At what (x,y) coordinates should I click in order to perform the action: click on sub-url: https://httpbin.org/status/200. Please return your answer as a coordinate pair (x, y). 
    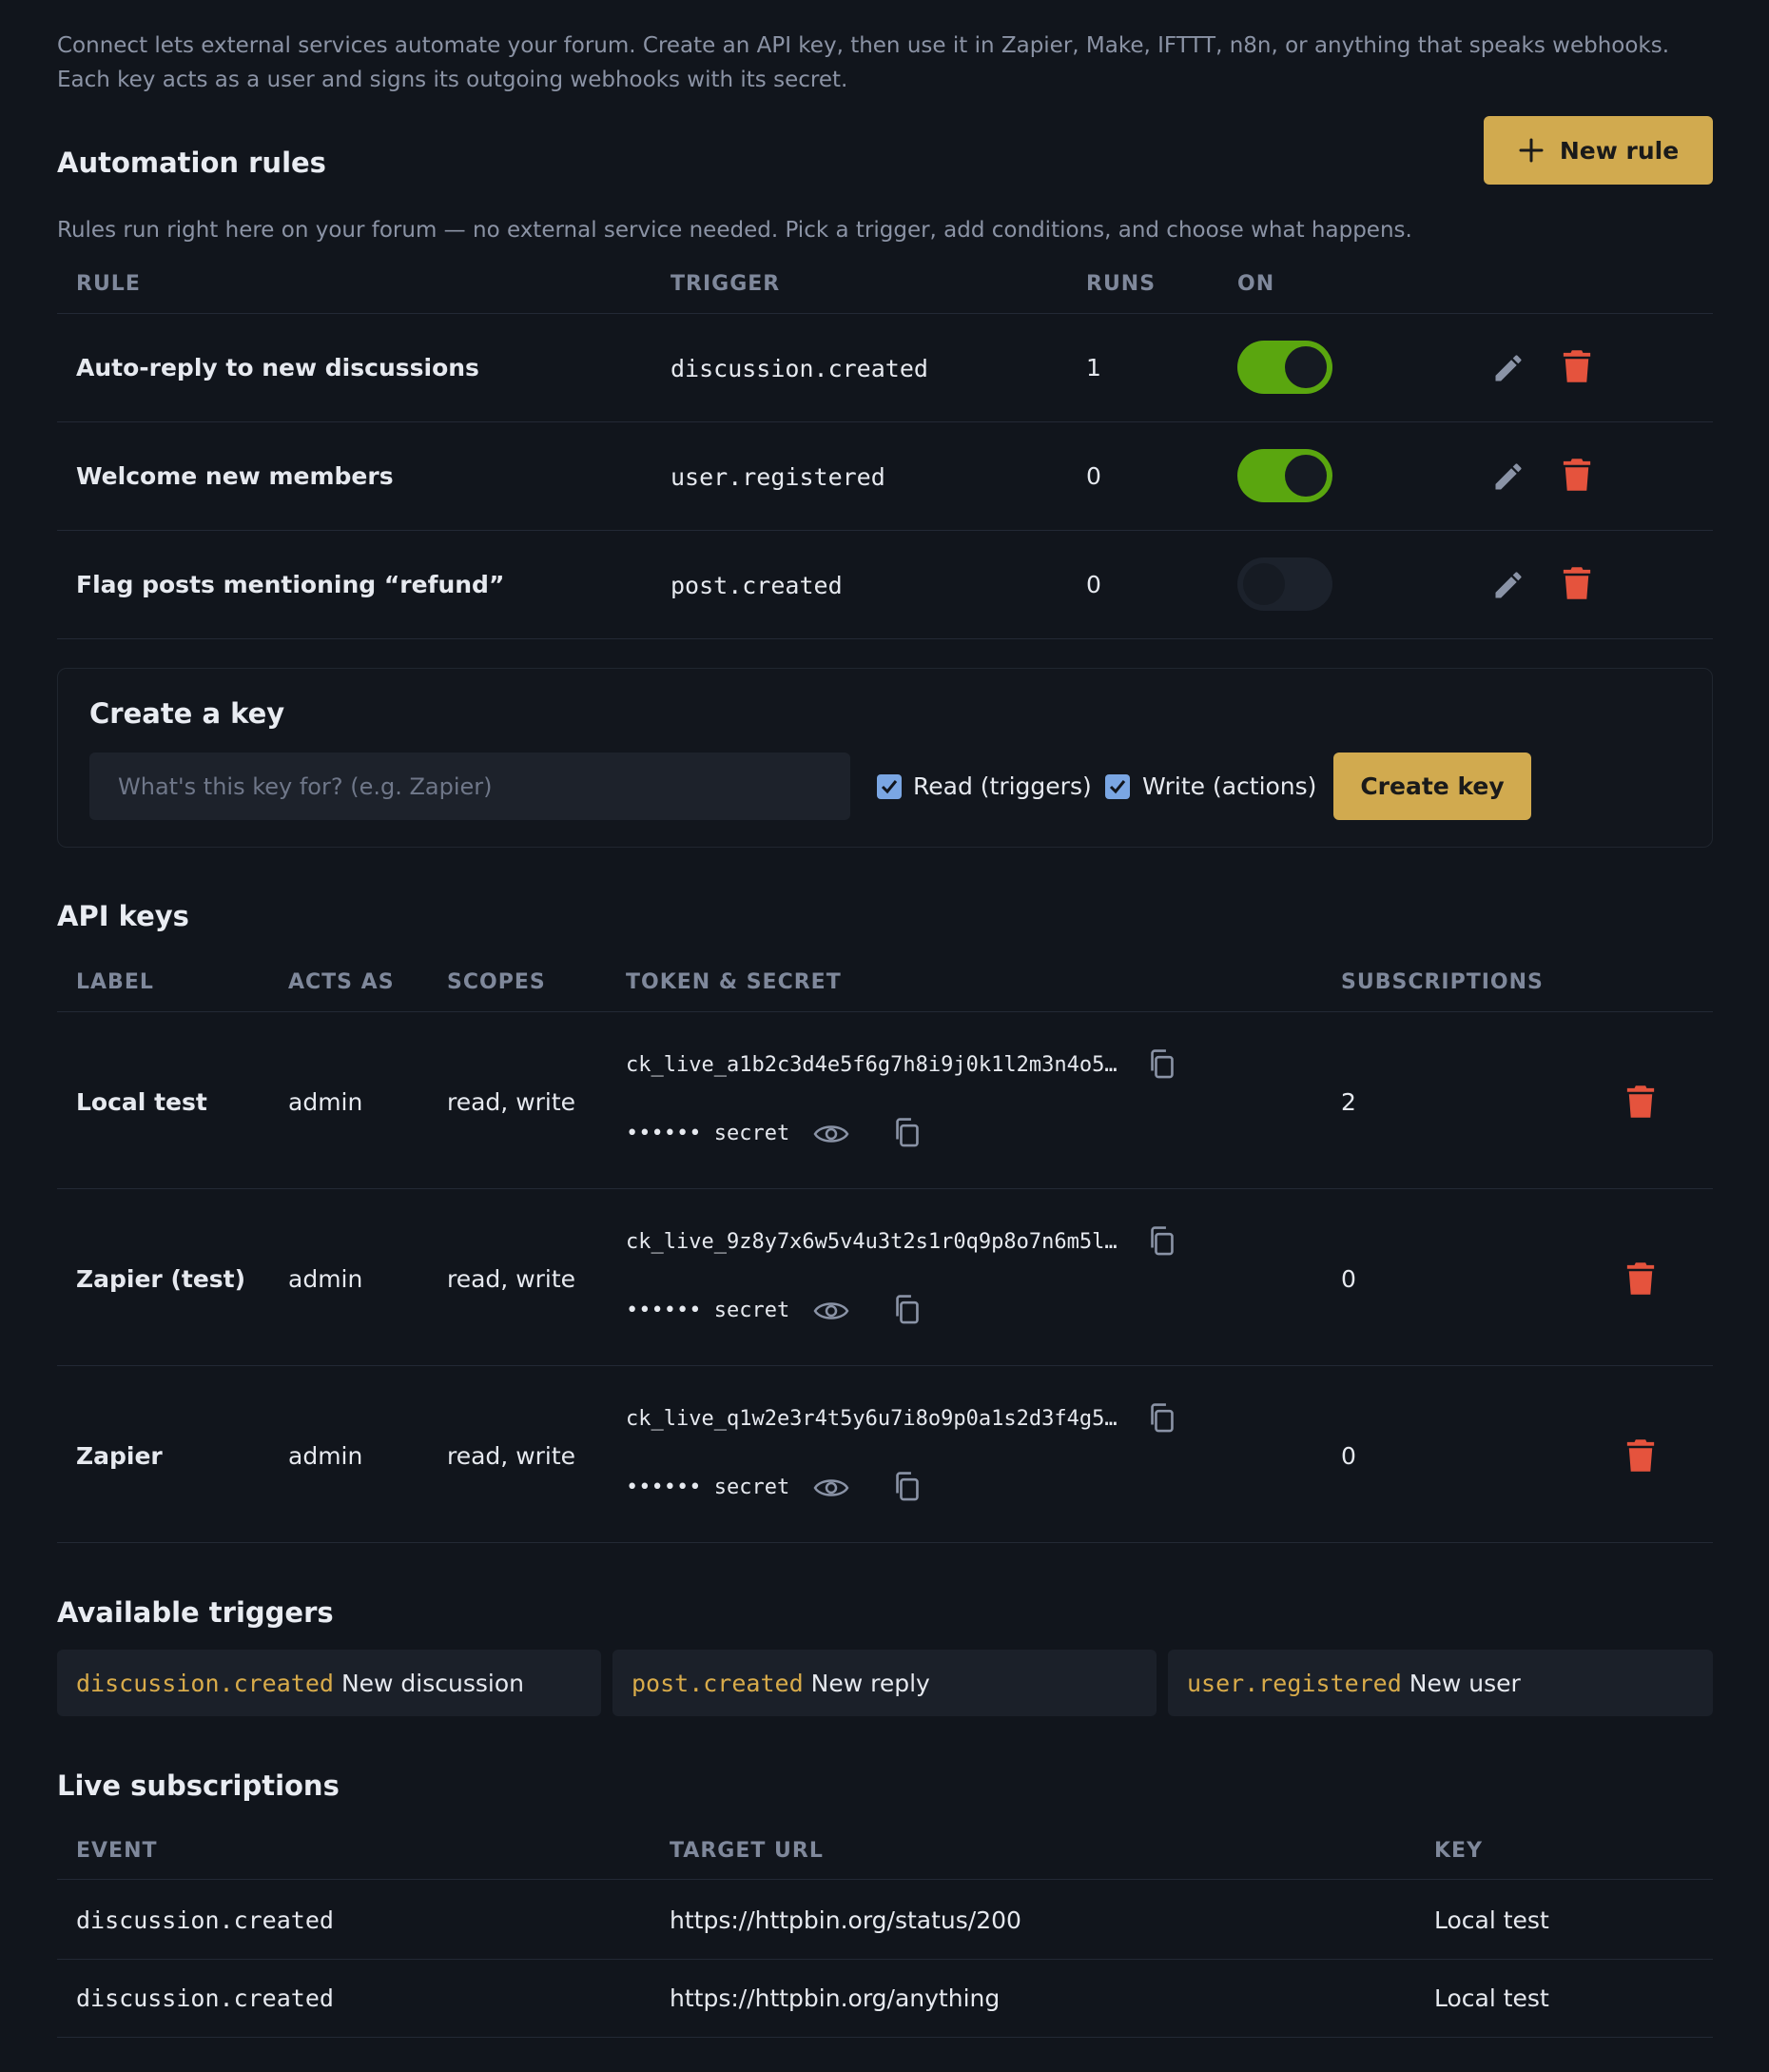
    Looking at the image, I should click on (845, 1920).